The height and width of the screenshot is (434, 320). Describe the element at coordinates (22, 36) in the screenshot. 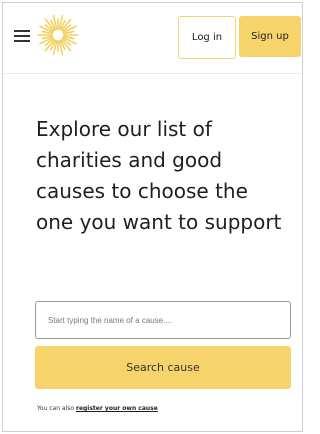

I see `hamburger-menu-icon` at that location.